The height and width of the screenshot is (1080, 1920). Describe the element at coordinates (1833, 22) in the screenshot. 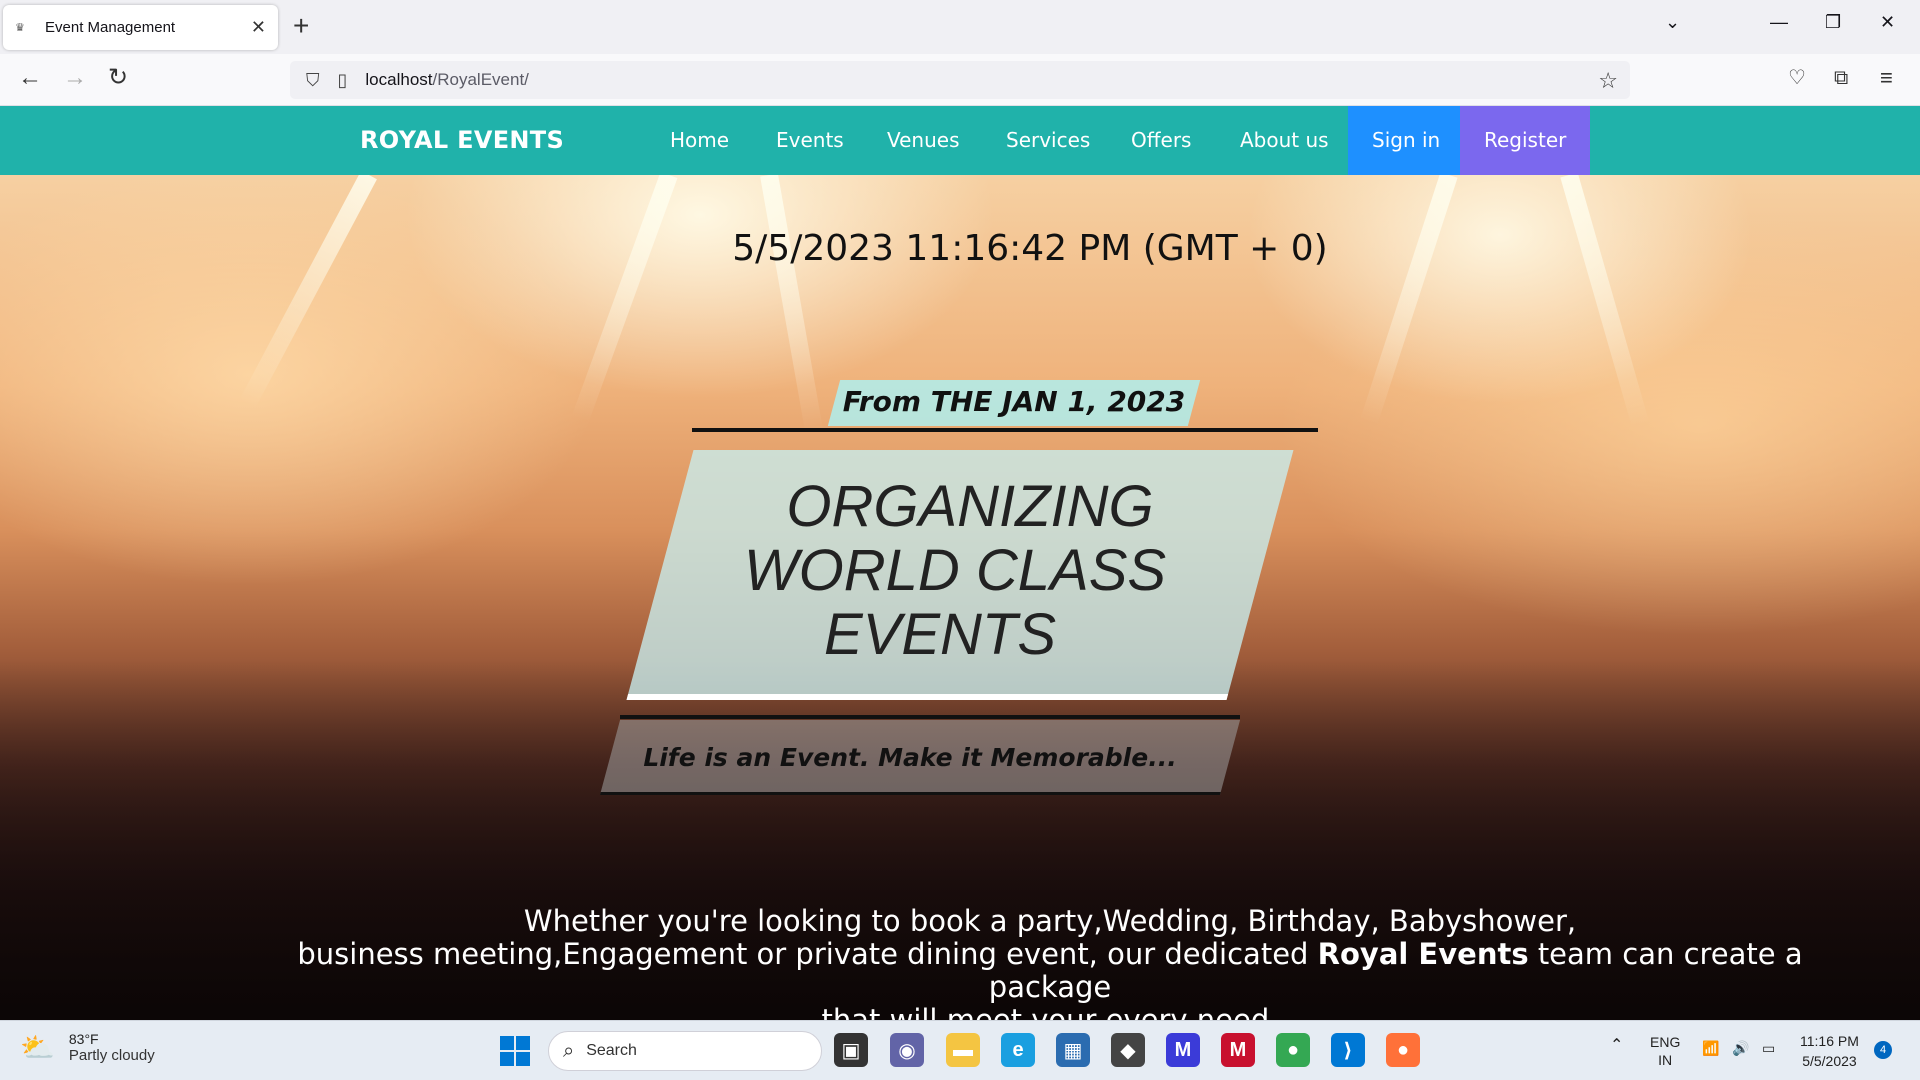

I see `restore-icon: ❐` at that location.